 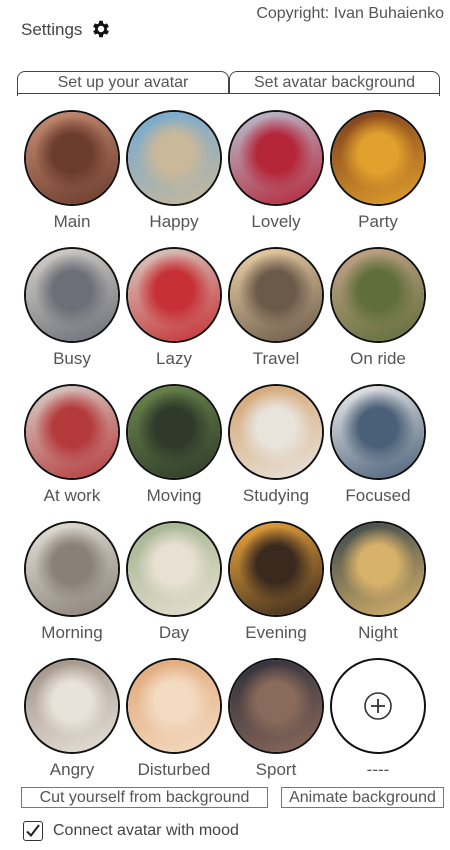 I want to click on avatar-label: On ride, so click(x=378, y=358).